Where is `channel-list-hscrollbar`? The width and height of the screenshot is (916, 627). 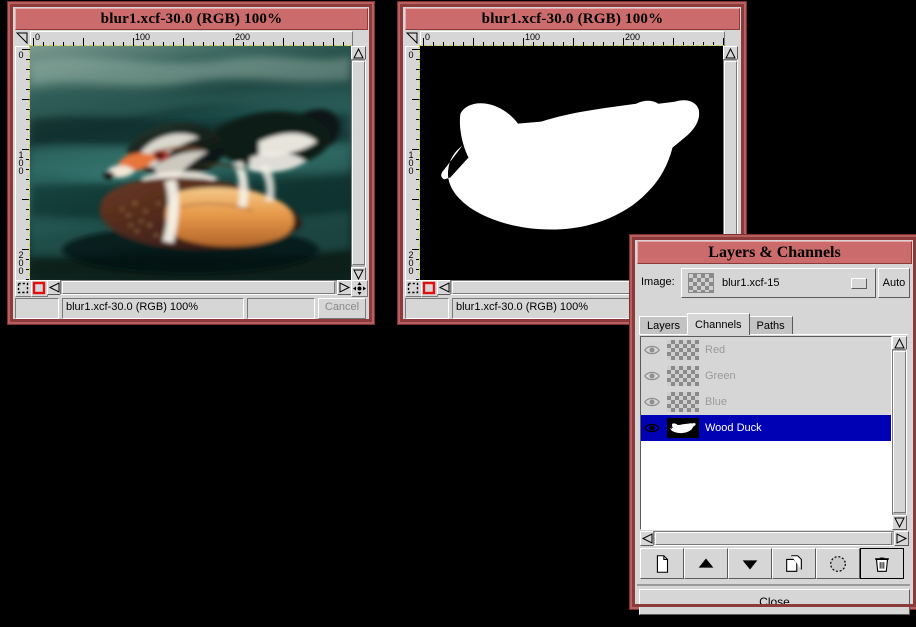 channel-list-hscrollbar is located at coordinates (774, 538).